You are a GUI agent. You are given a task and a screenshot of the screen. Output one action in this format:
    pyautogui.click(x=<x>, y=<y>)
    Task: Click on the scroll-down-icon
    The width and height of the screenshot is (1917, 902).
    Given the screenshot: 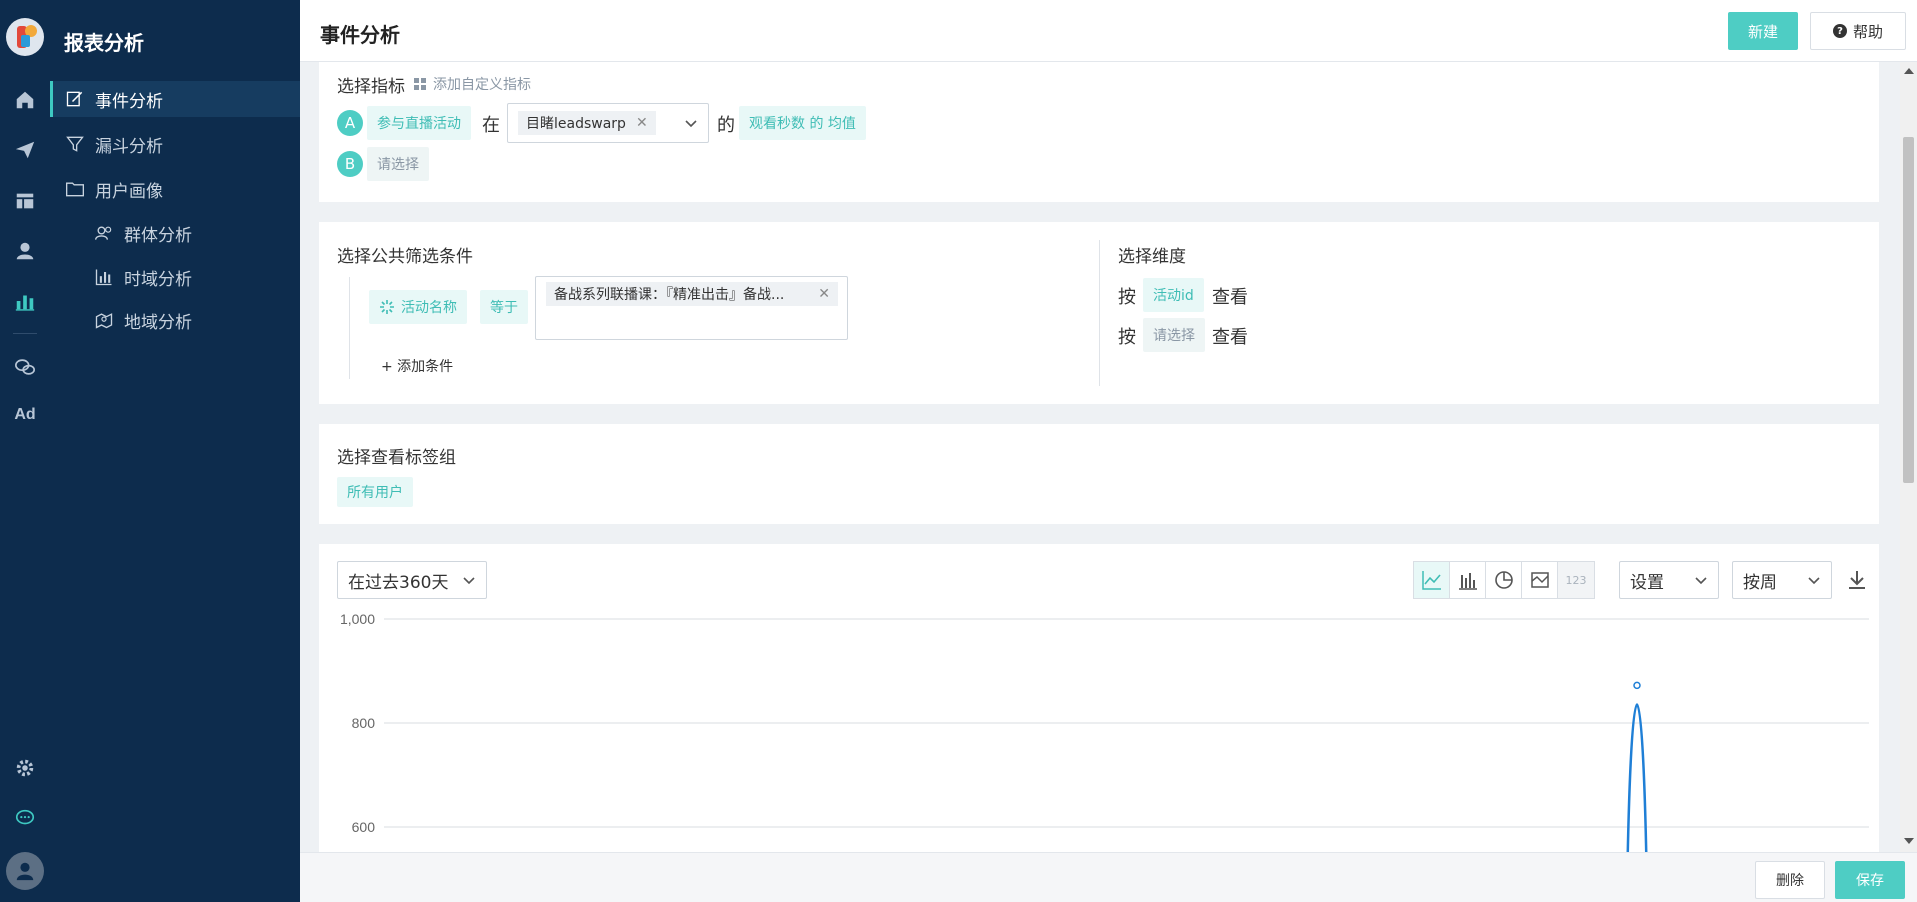 What is the action you would take?
    pyautogui.click(x=1909, y=841)
    